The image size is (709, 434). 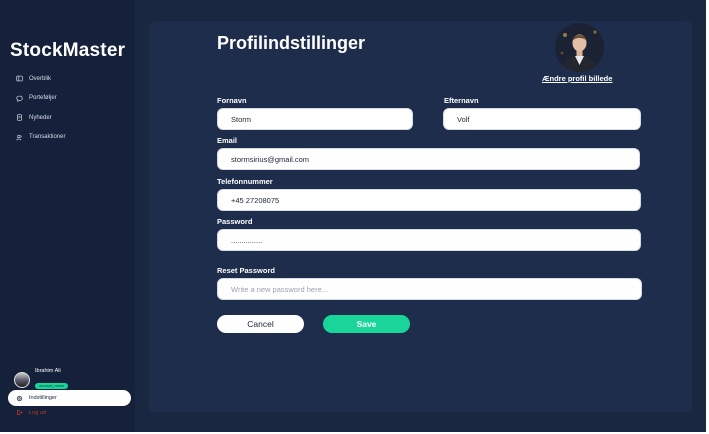 What do you see at coordinates (43, 98) in the screenshot?
I see `sidebar-item-label: Porteføljer` at bounding box center [43, 98].